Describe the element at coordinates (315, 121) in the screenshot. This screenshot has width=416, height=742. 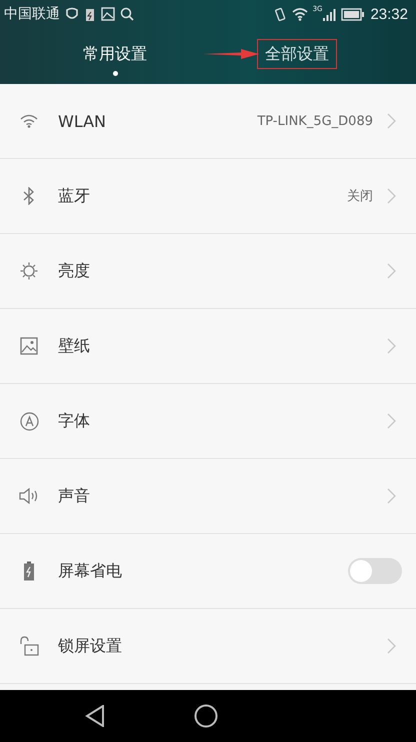
I see `setting-value: TP-LINK_5G_D089` at that location.